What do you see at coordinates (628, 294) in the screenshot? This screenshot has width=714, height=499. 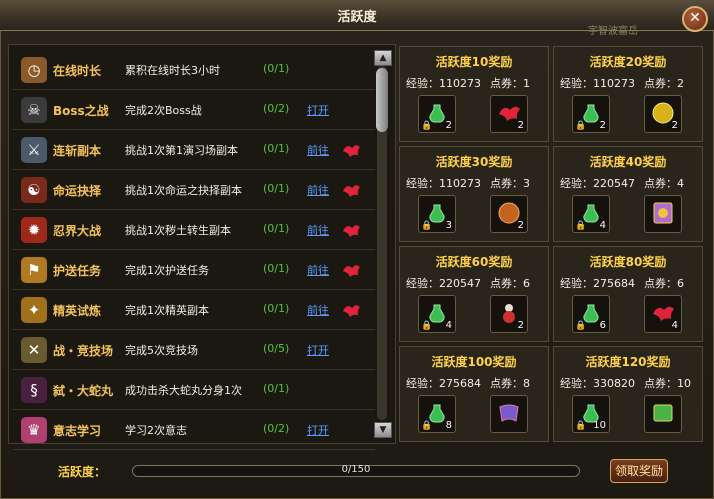 I see `reward-card: 活跃度80奖励 经验：275684 点券：6 🔒 6 4` at bounding box center [628, 294].